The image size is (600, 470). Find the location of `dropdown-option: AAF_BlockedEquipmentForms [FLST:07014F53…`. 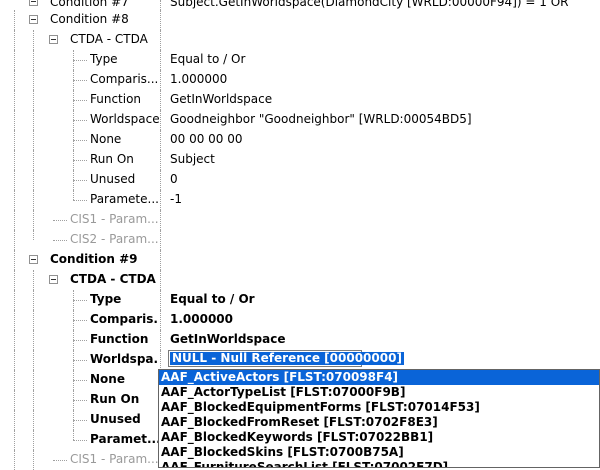

dropdown-option: AAF_BlockedEquipmentForms [FLST:07014F53… is located at coordinates (379, 407).